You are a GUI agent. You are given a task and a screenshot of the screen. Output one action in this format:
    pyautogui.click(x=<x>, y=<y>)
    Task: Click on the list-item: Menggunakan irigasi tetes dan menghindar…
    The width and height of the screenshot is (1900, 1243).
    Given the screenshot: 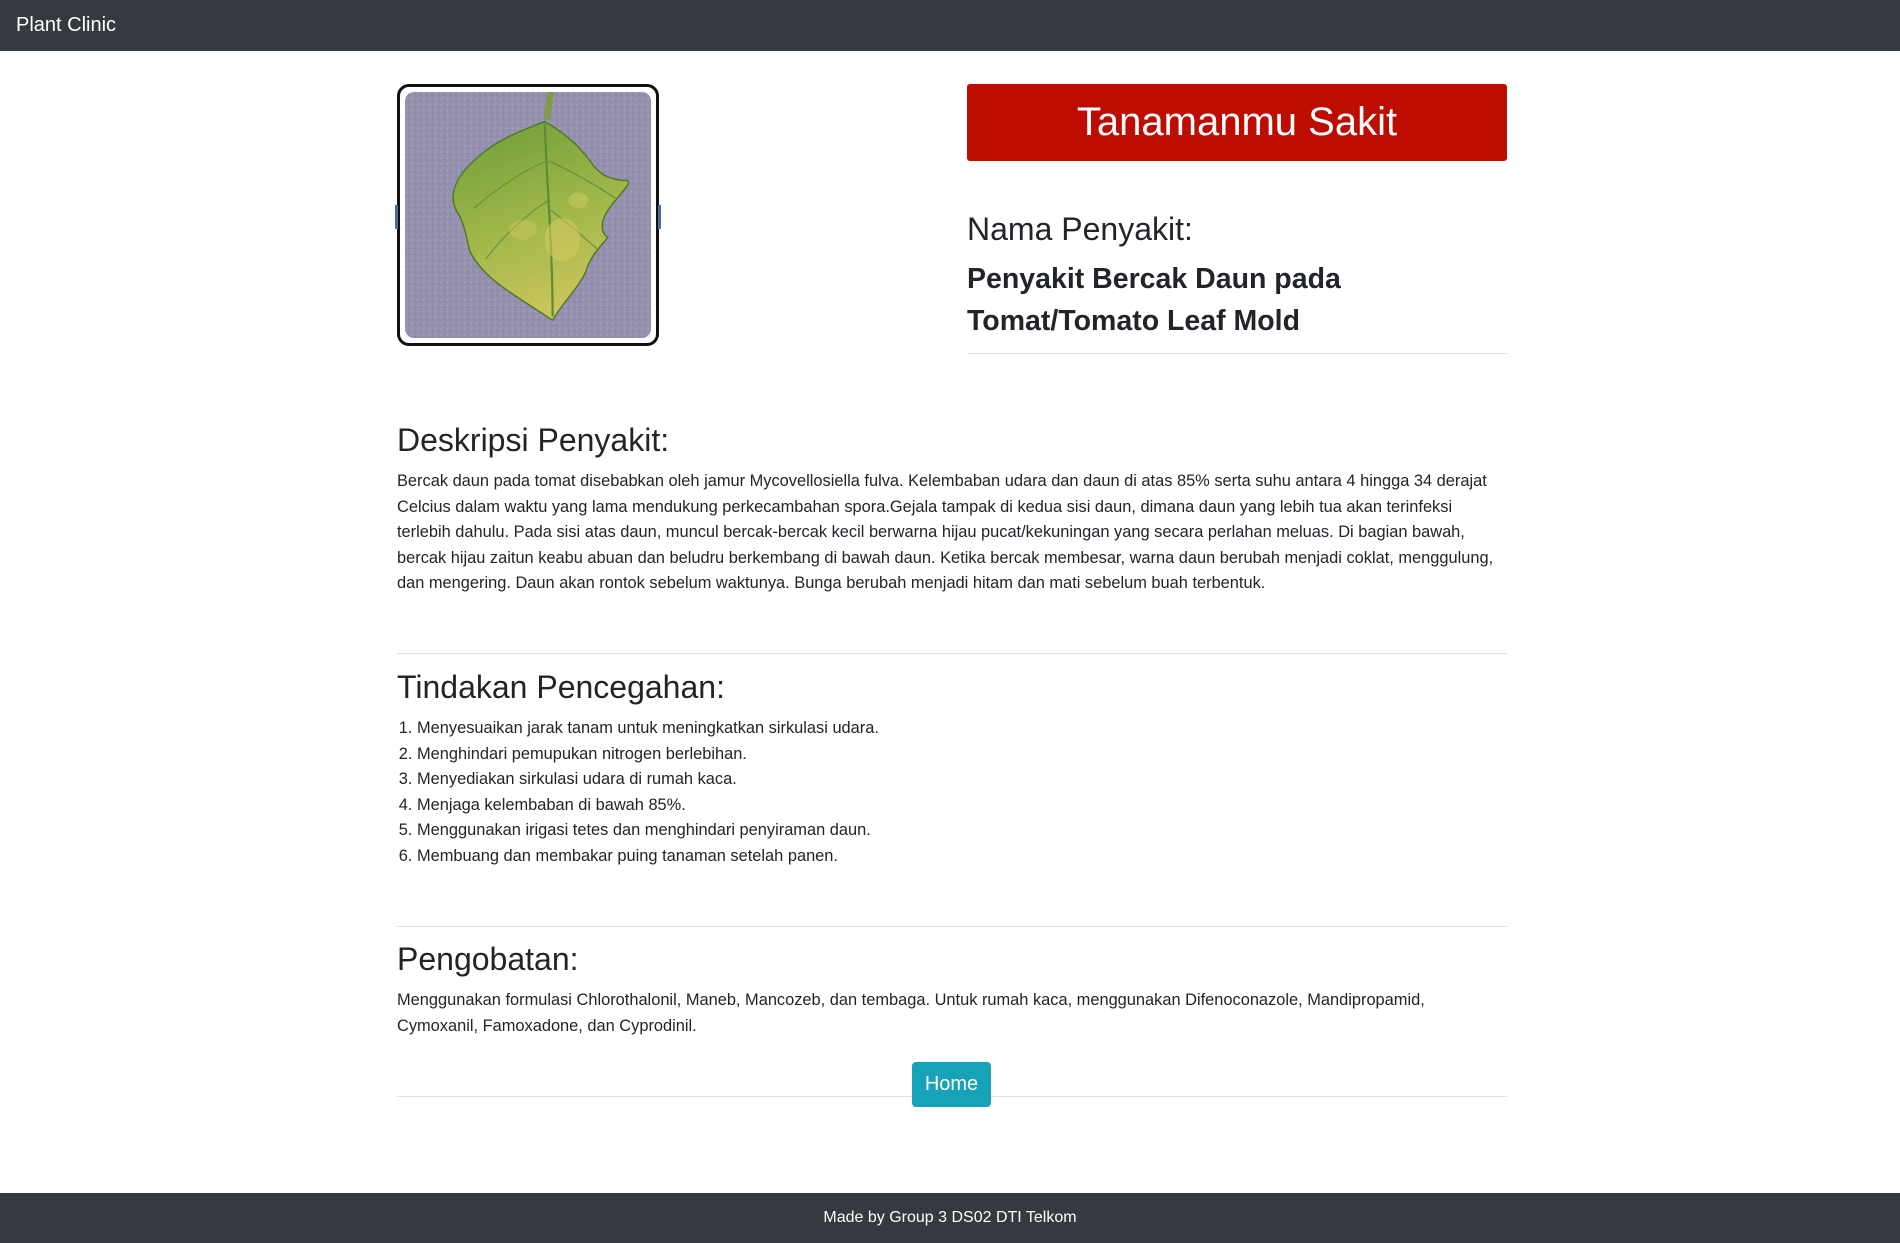 What is the action you would take?
    pyautogui.click(x=648, y=831)
    